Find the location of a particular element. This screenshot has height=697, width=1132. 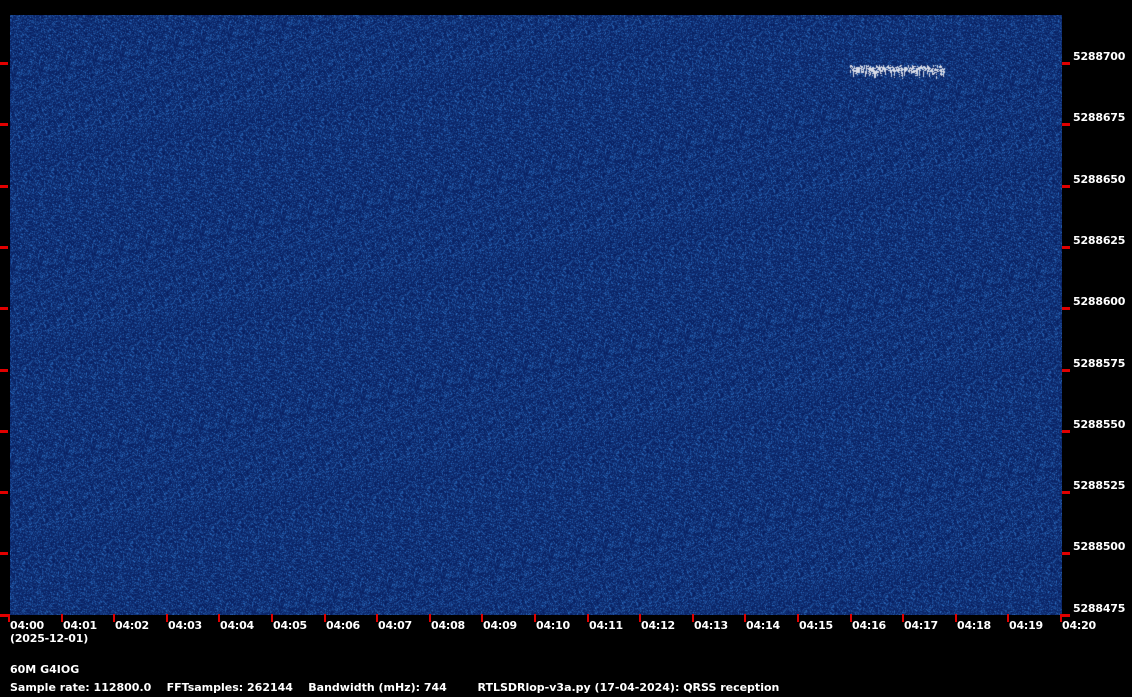

time-label: 04:06 is located at coordinates (343, 625).